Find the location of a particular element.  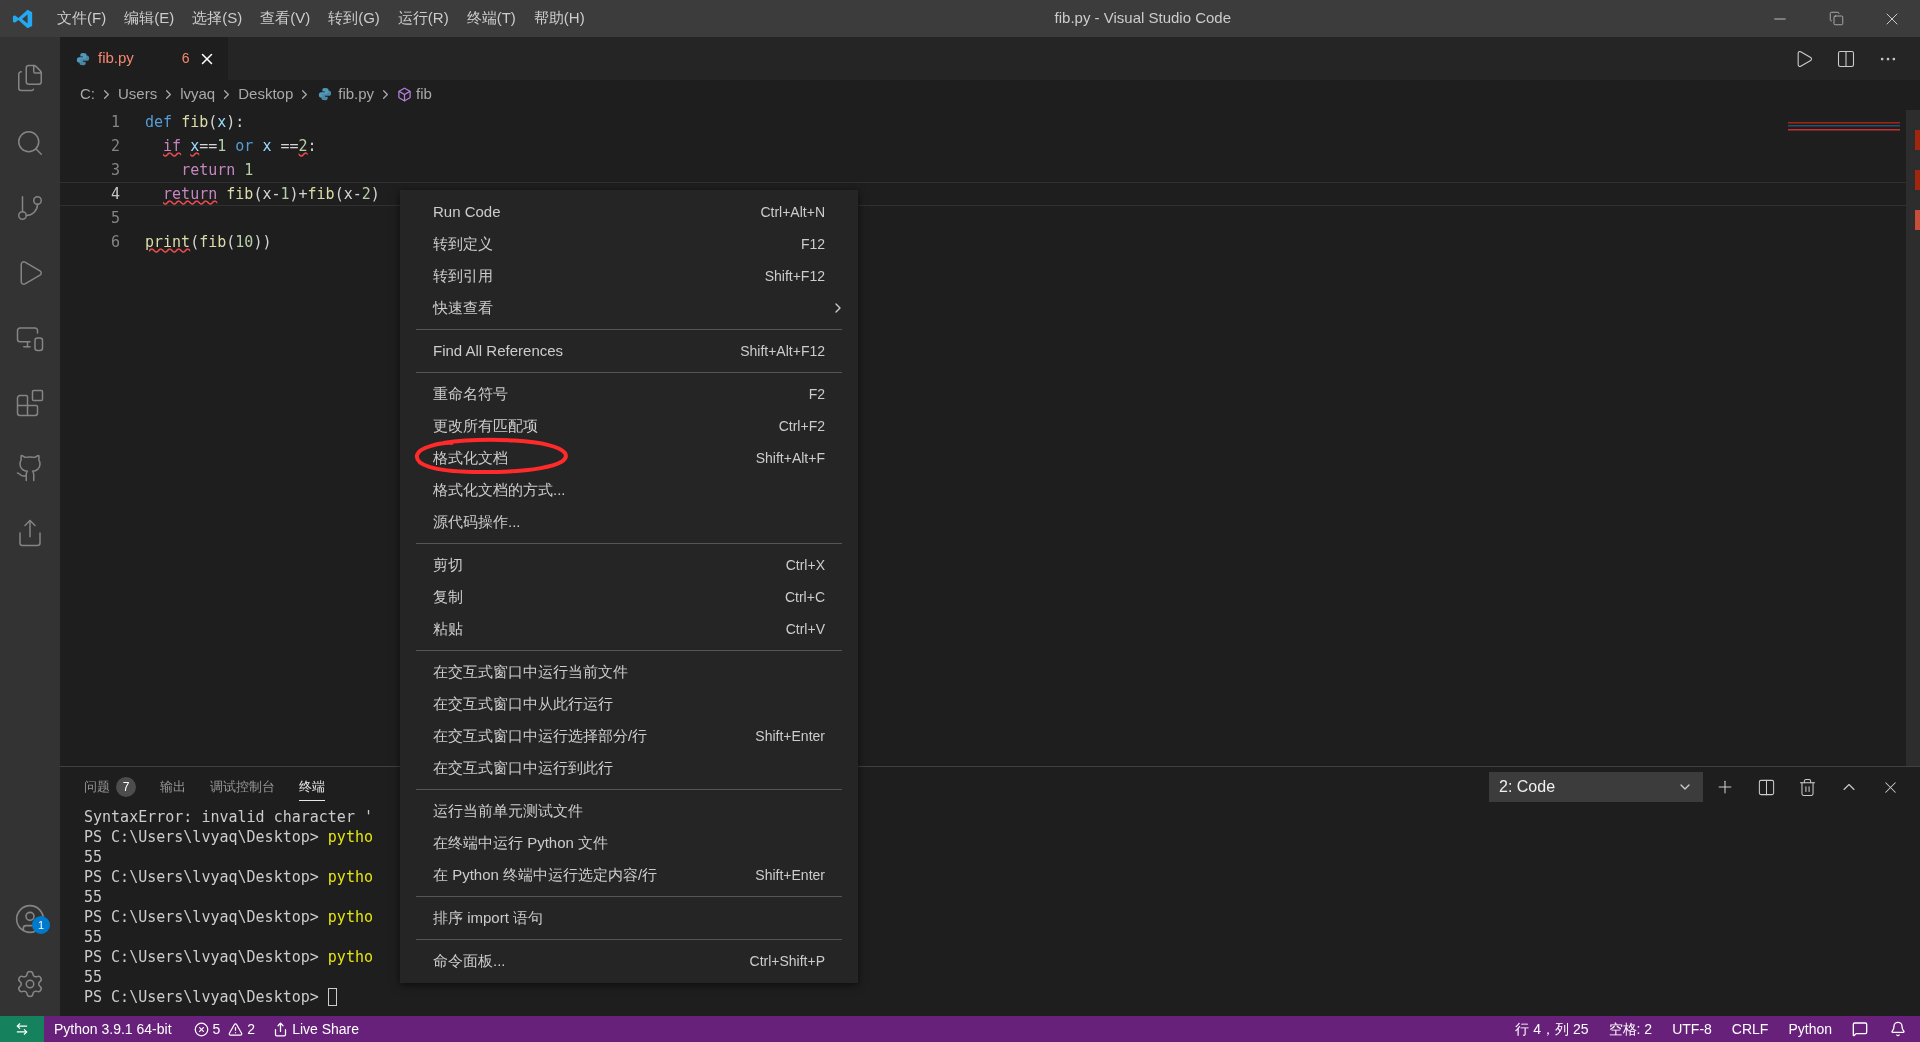

context-menu-item: 重命名符号 F2 is located at coordinates (629, 394).